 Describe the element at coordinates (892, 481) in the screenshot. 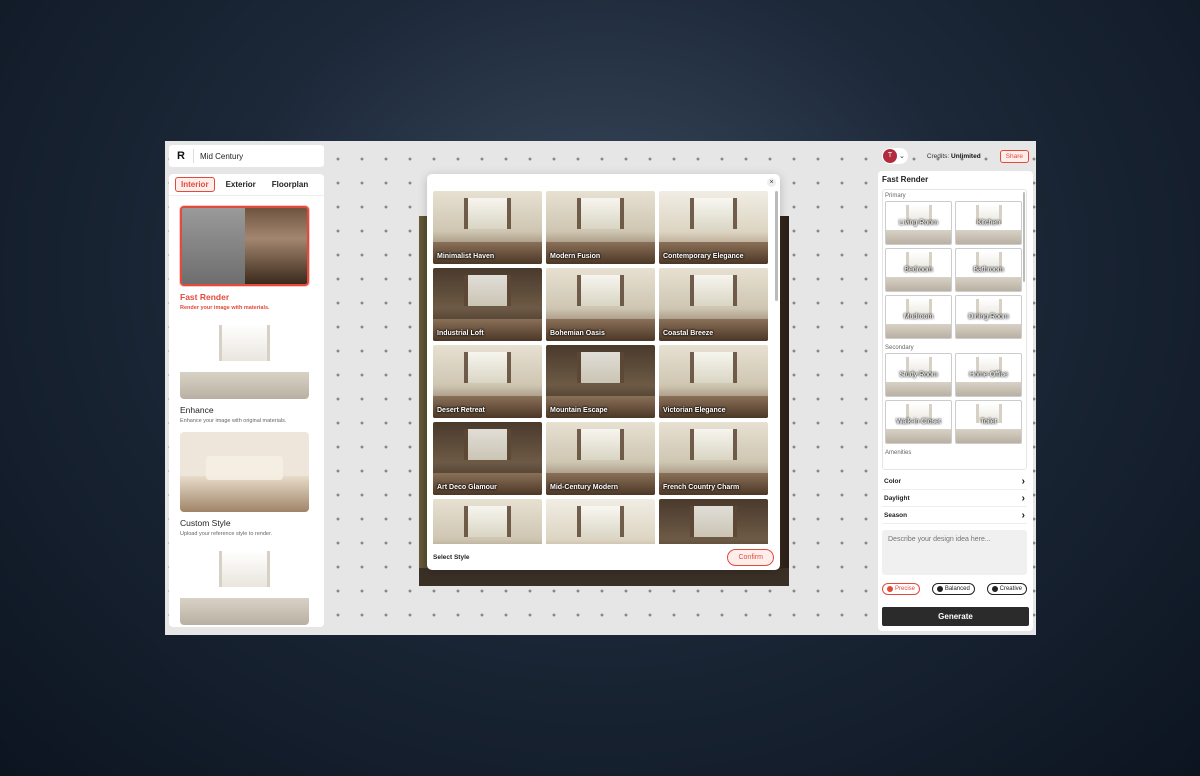

I see `option-label: Color` at that location.